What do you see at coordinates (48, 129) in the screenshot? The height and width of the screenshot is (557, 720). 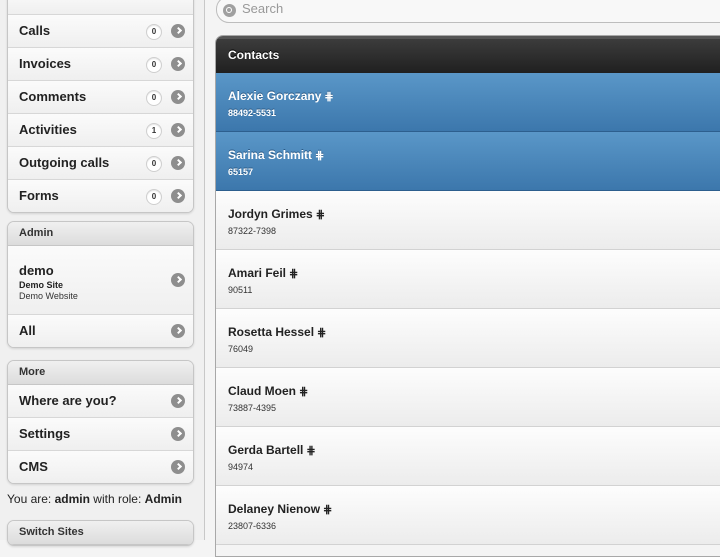 I see `item-label: Activities` at bounding box center [48, 129].